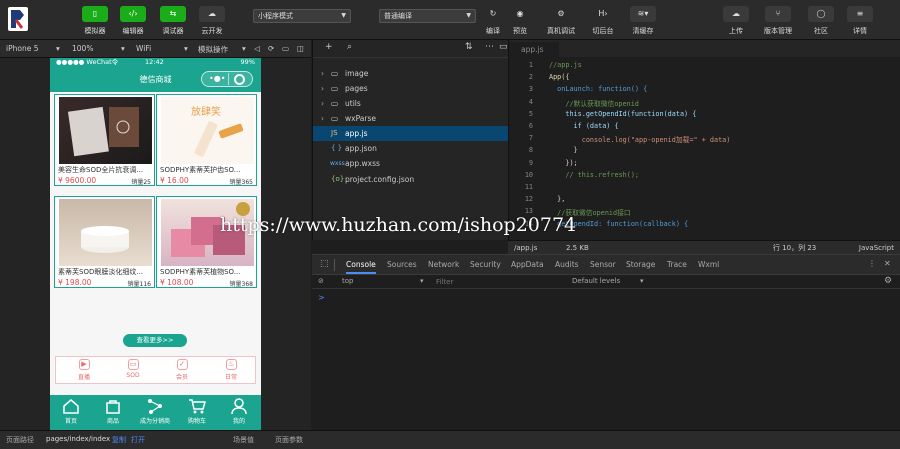 Image resolution: width=900 pixels, height=449 pixels. What do you see at coordinates (643, 21) in the screenshot?
I see `clear-cache-button: ≋▾ 清缓存` at bounding box center [643, 21].